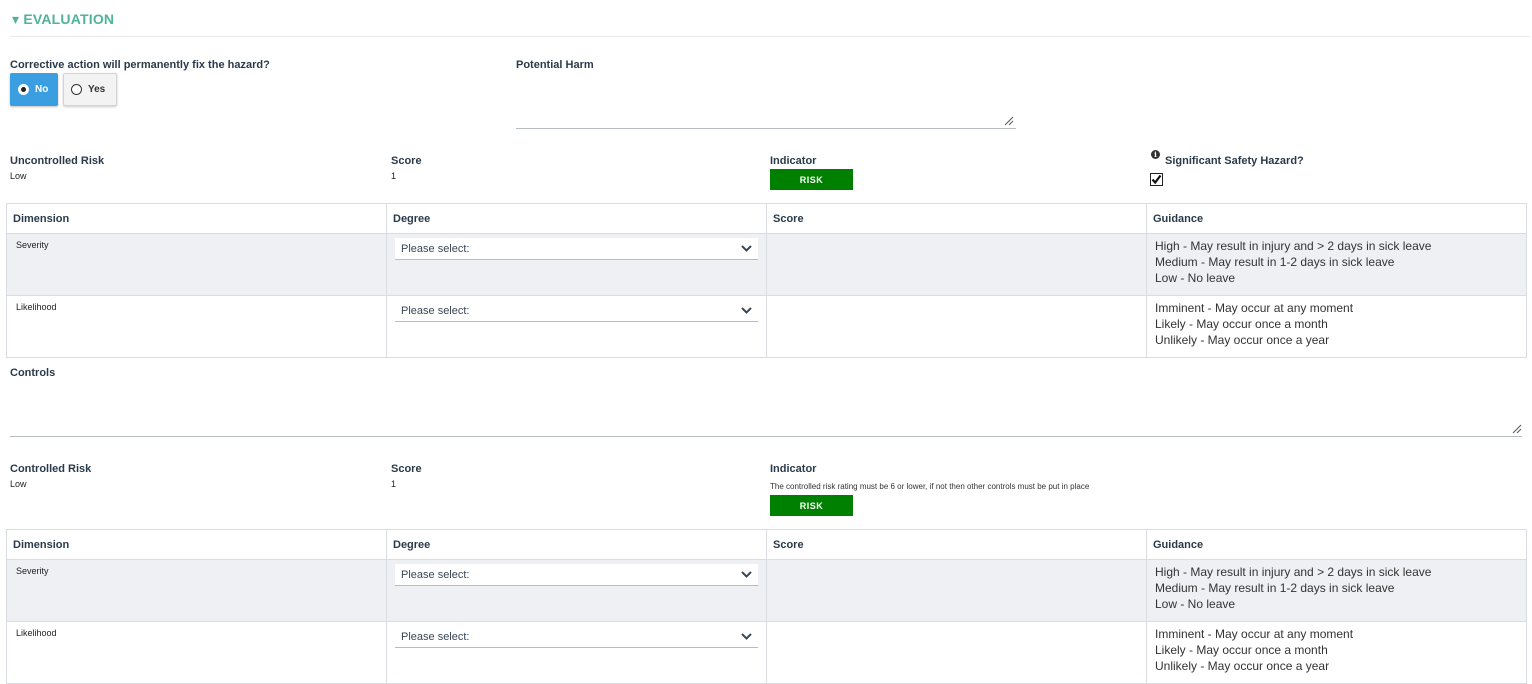 The height and width of the screenshot is (684, 1532). I want to click on radio-no-label: No, so click(42, 89).